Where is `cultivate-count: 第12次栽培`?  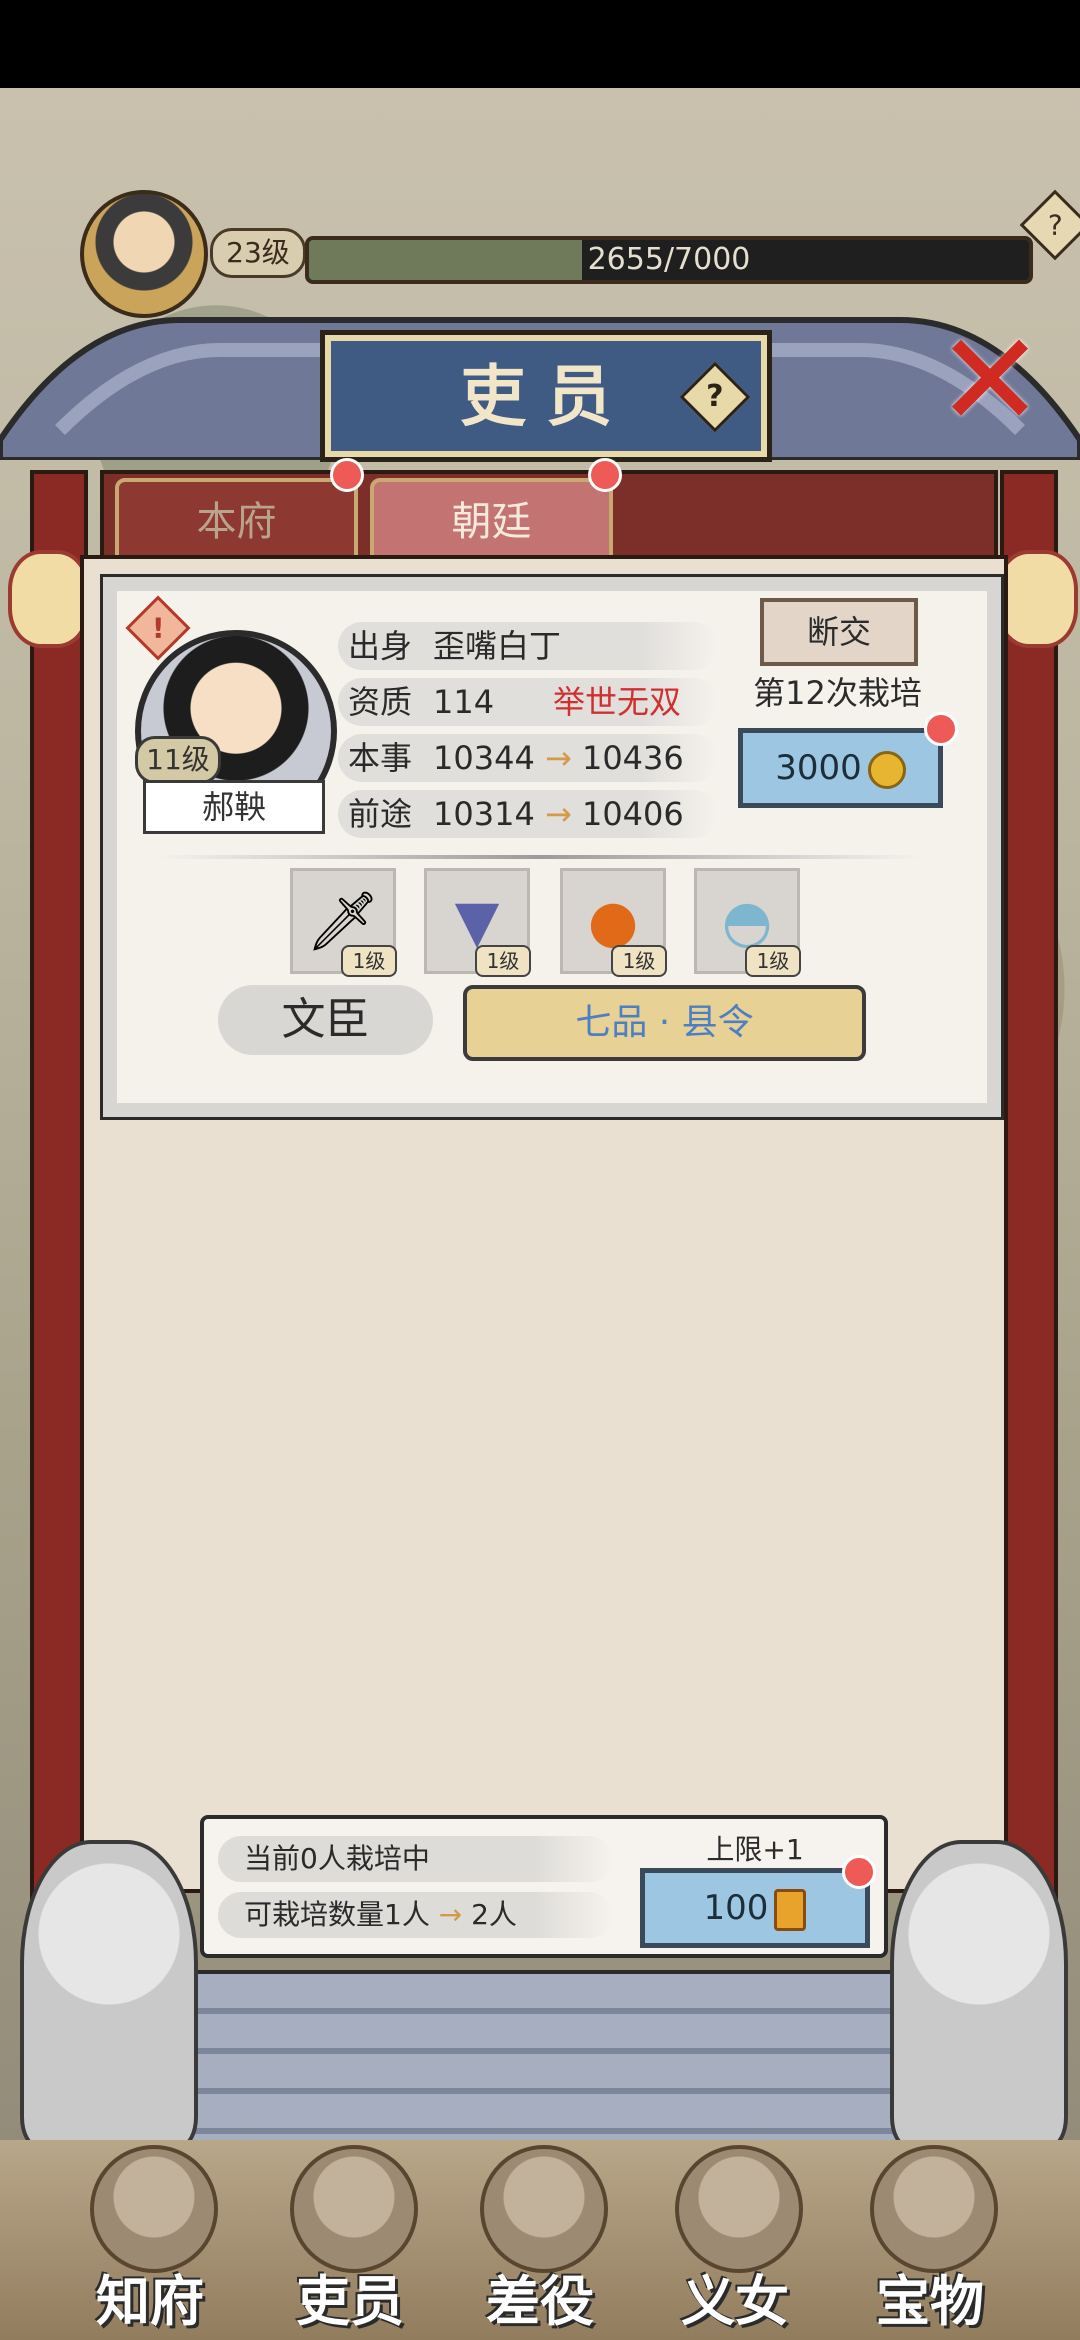 cultivate-count: 第12次栽培 is located at coordinates (837, 693).